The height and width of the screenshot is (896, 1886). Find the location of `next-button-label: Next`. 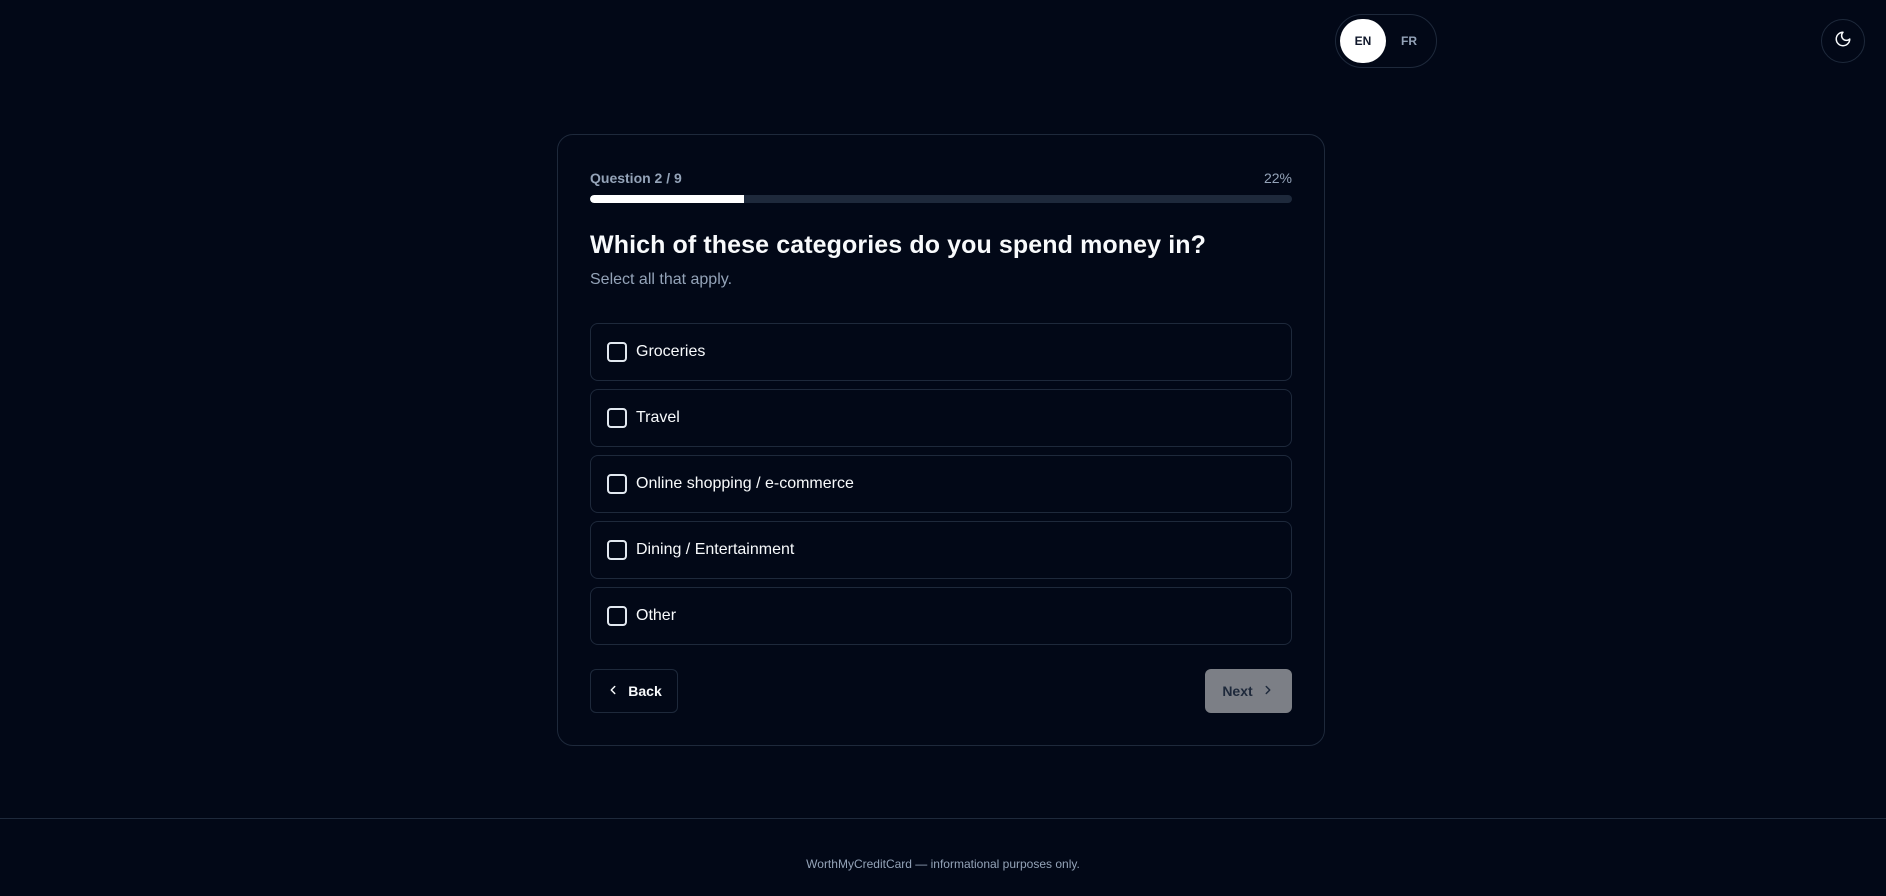

next-button-label: Next is located at coordinates (1237, 691).